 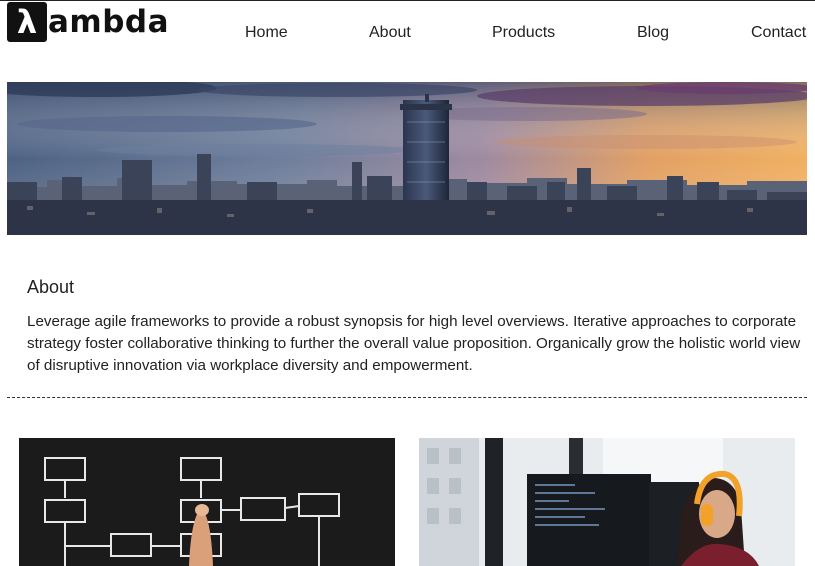 I want to click on about-heading: About, so click(x=51, y=287).